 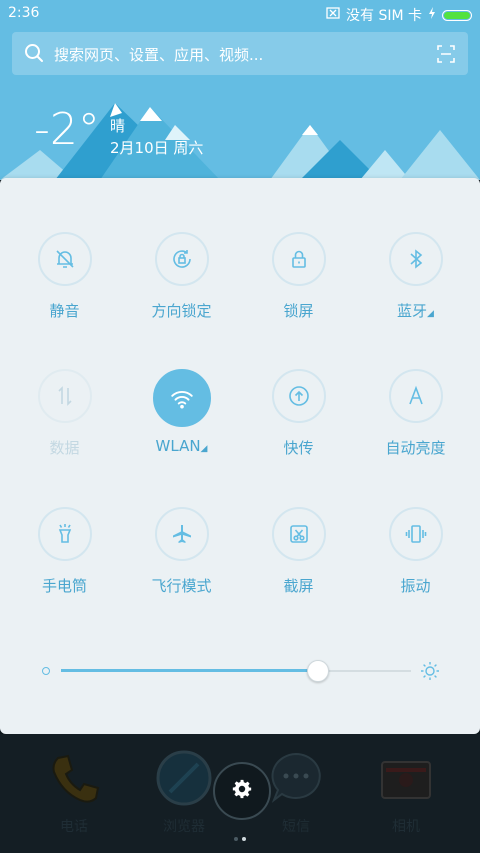 I want to click on toggle-auto-brightness: 自动亮度, so click(x=415, y=413).